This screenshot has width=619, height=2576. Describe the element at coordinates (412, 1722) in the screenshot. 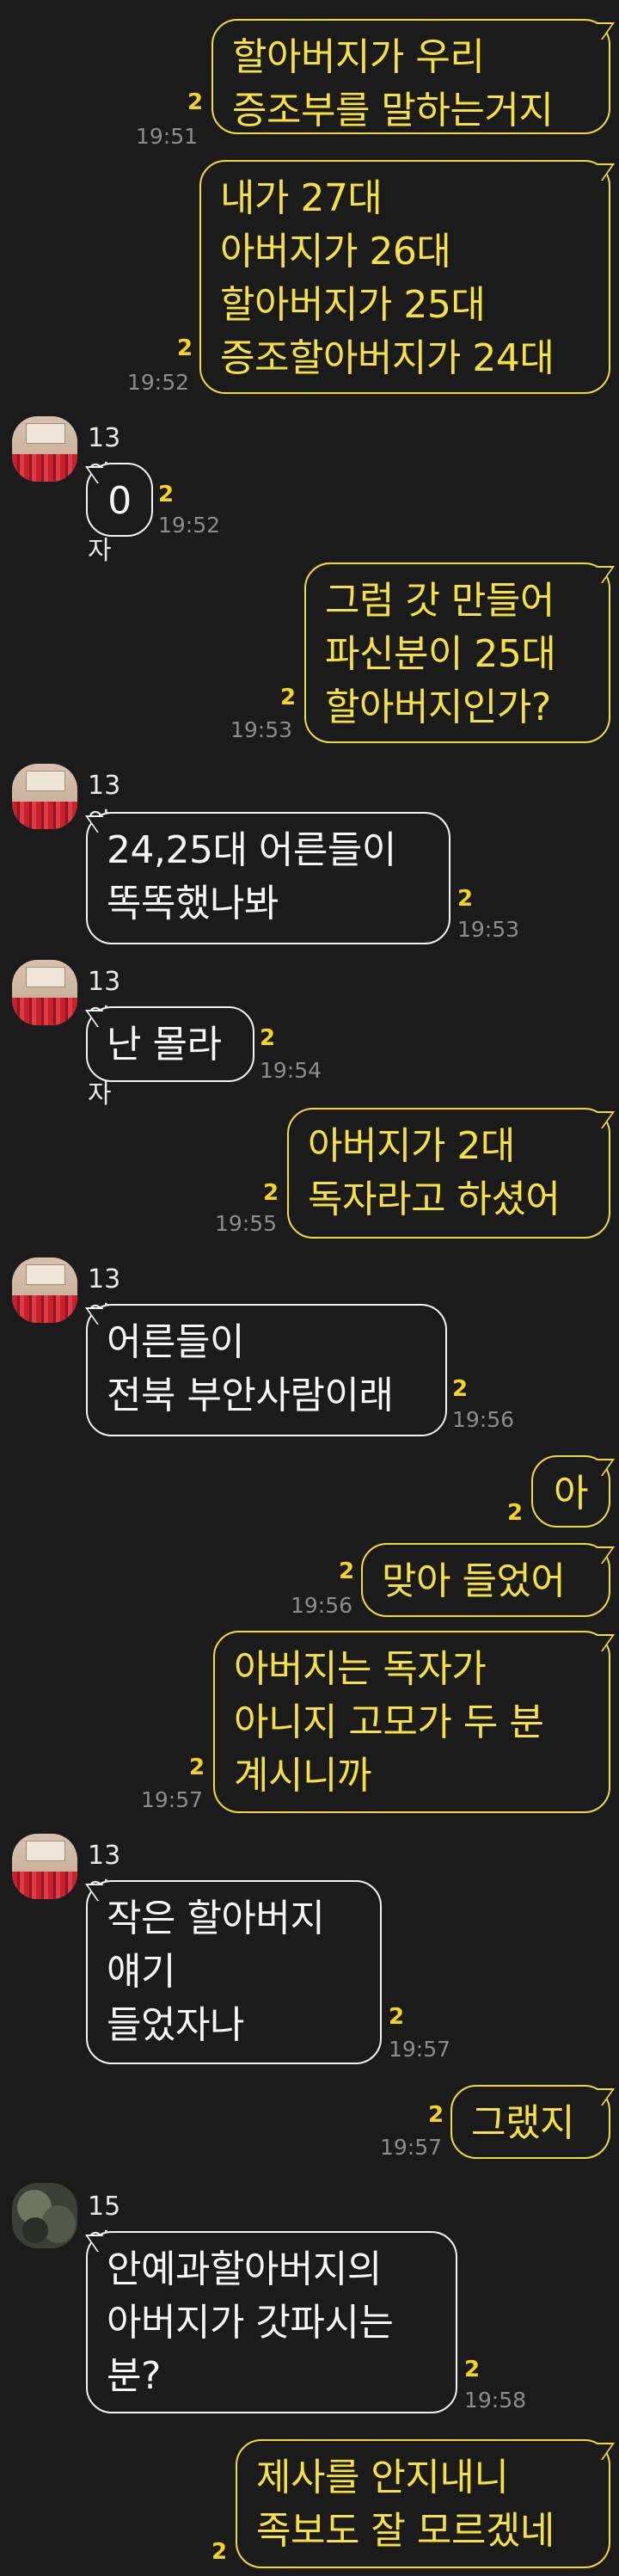

I see `message-bubble: 아버지는 독자가 아니지 고모가 두 분 계시니까` at that location.